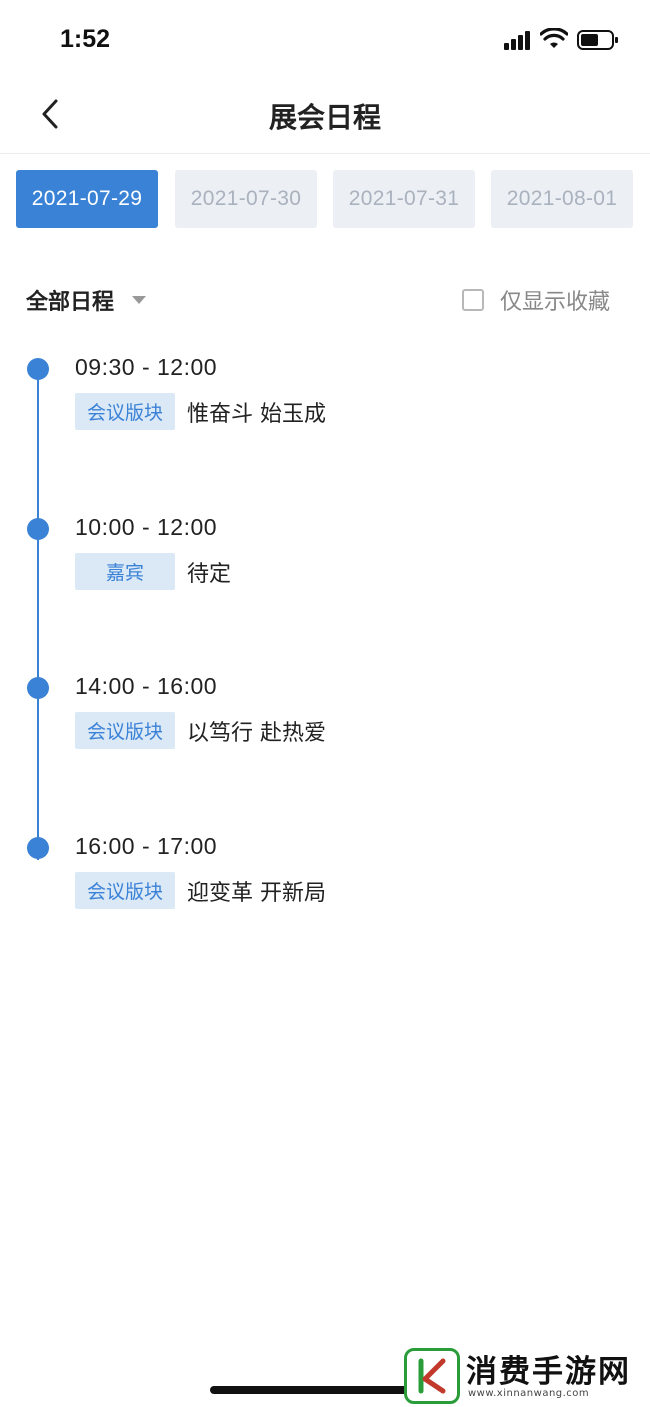 Image resolution: width=650 pixels, height=1407 pixels. Describe the element at coordinates (256, 414) in the screenshot. I see `event-title: 惟奋斗 始玉成` at that location.